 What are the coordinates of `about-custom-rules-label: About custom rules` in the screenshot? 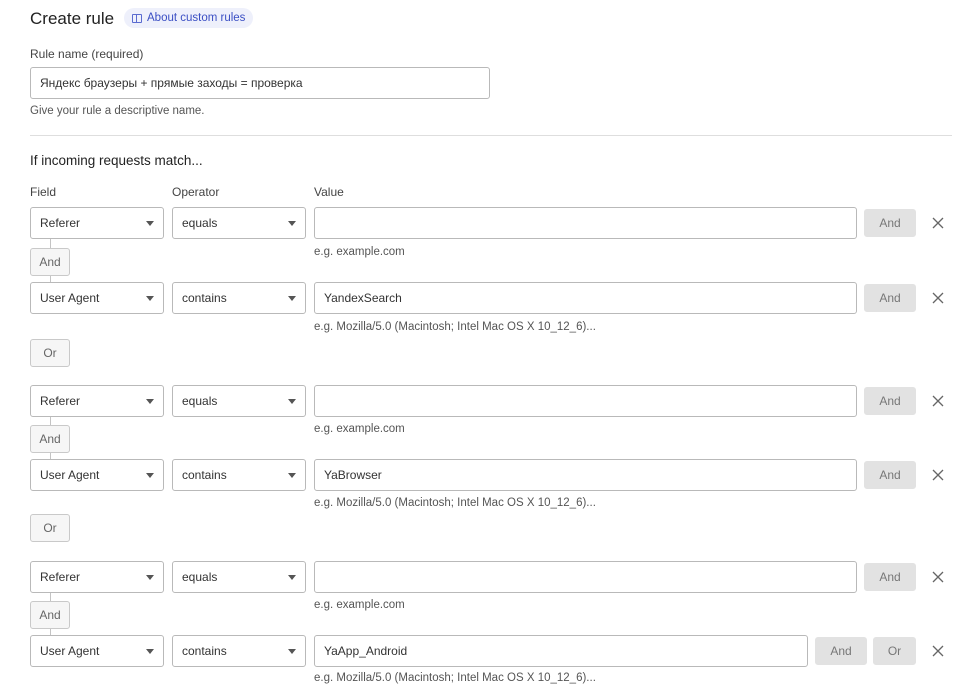 It's located at (196, 18).